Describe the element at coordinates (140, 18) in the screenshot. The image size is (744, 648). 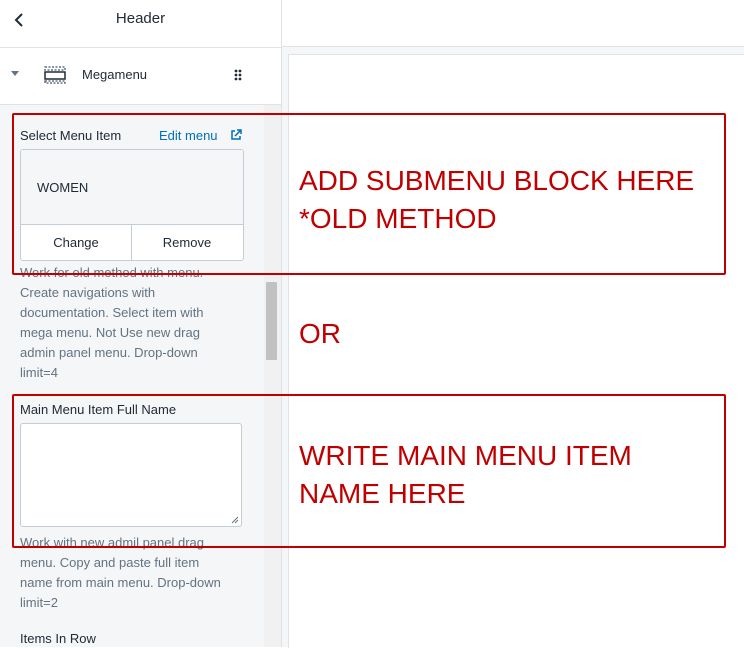
I see `sidebar-title: Header` at that location.